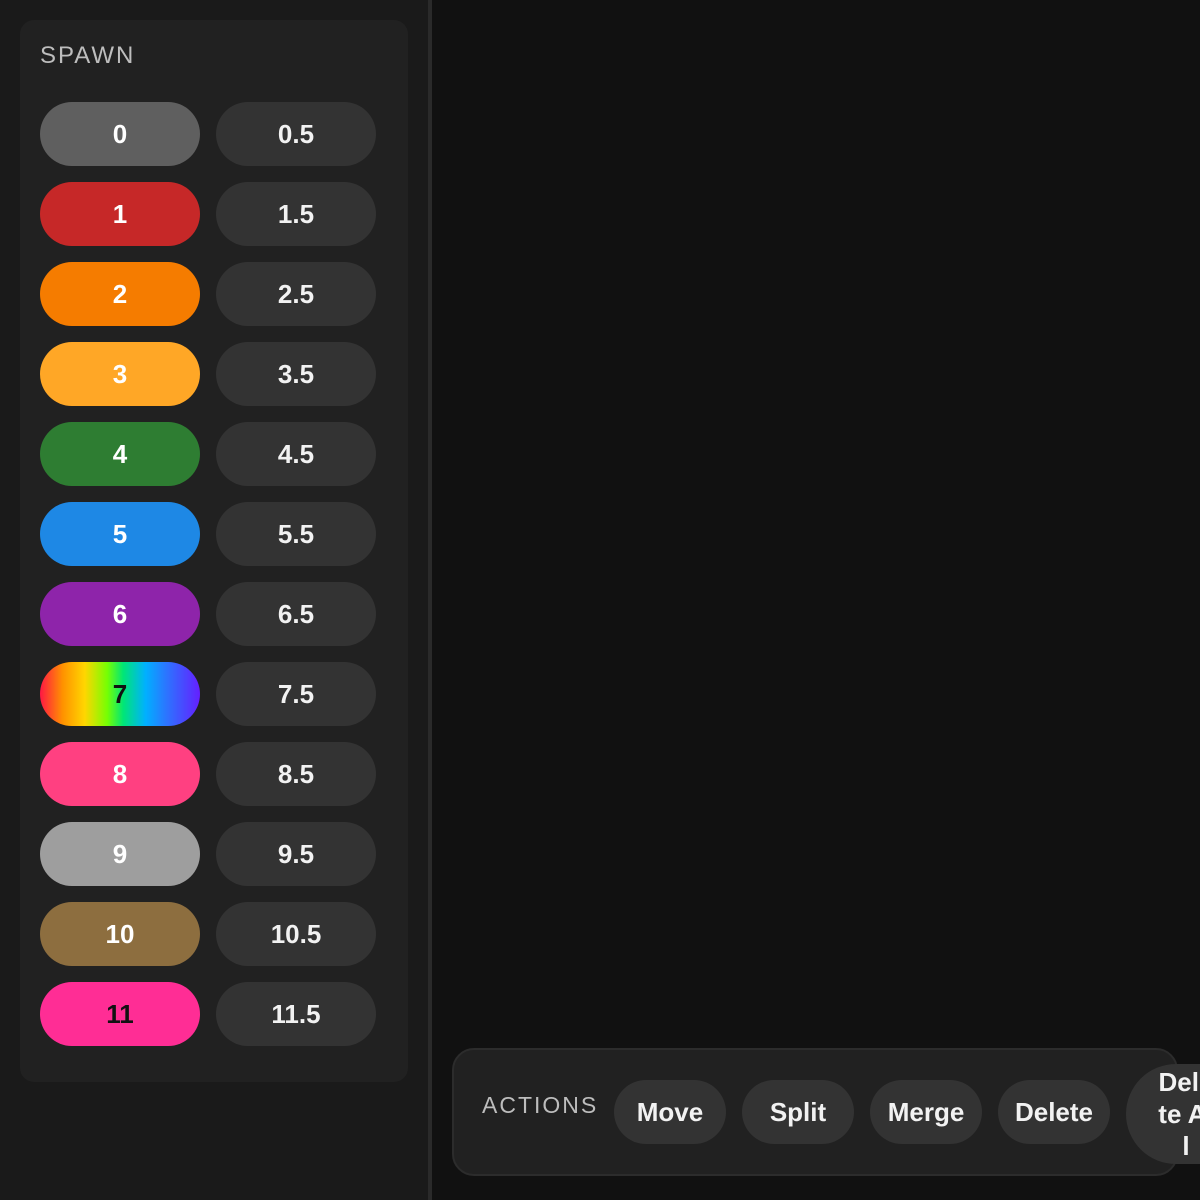  I want to click on spawn-button-3: 3, so click(120, 374).